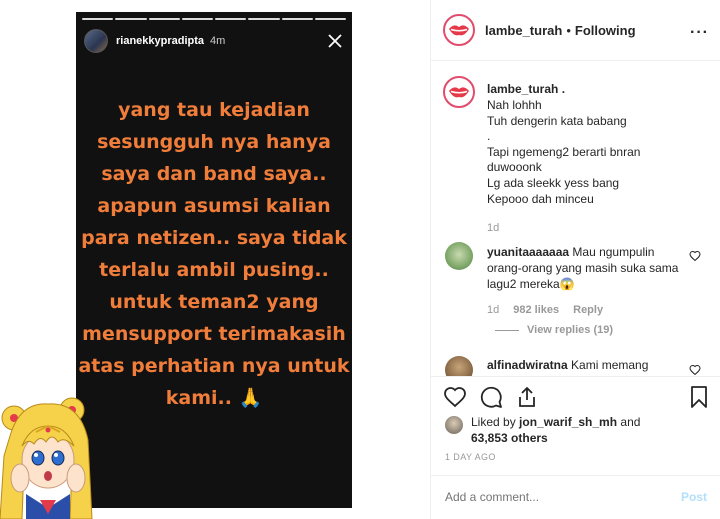 This screenshot has width=720, height=519. I want to click on caption-username: lambe_turah ., so click(526, 89).